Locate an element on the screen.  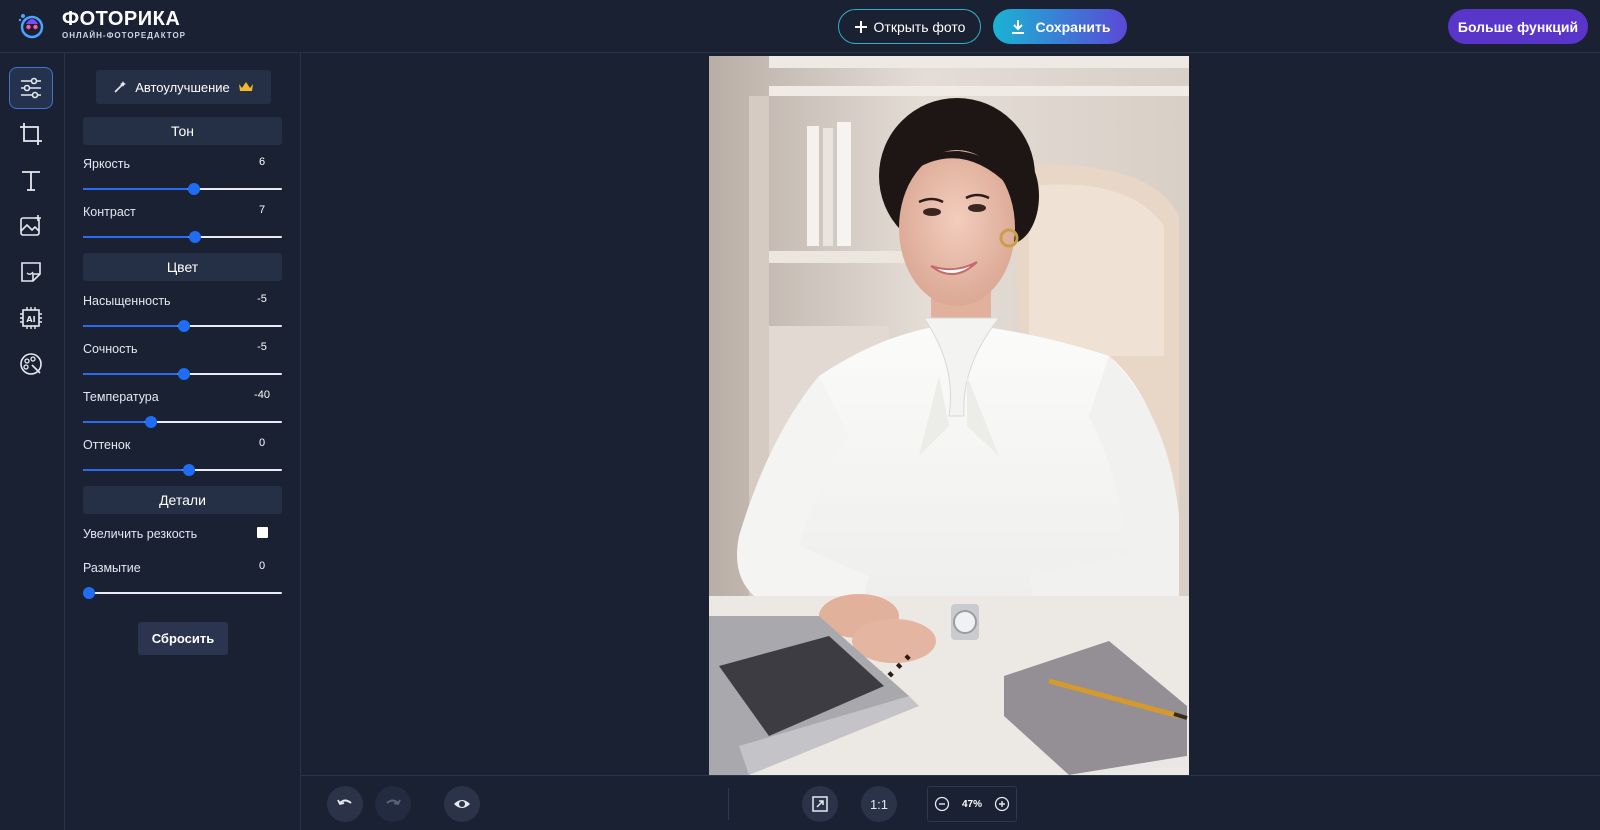
crown-icon is located at coordinates (245, 86).